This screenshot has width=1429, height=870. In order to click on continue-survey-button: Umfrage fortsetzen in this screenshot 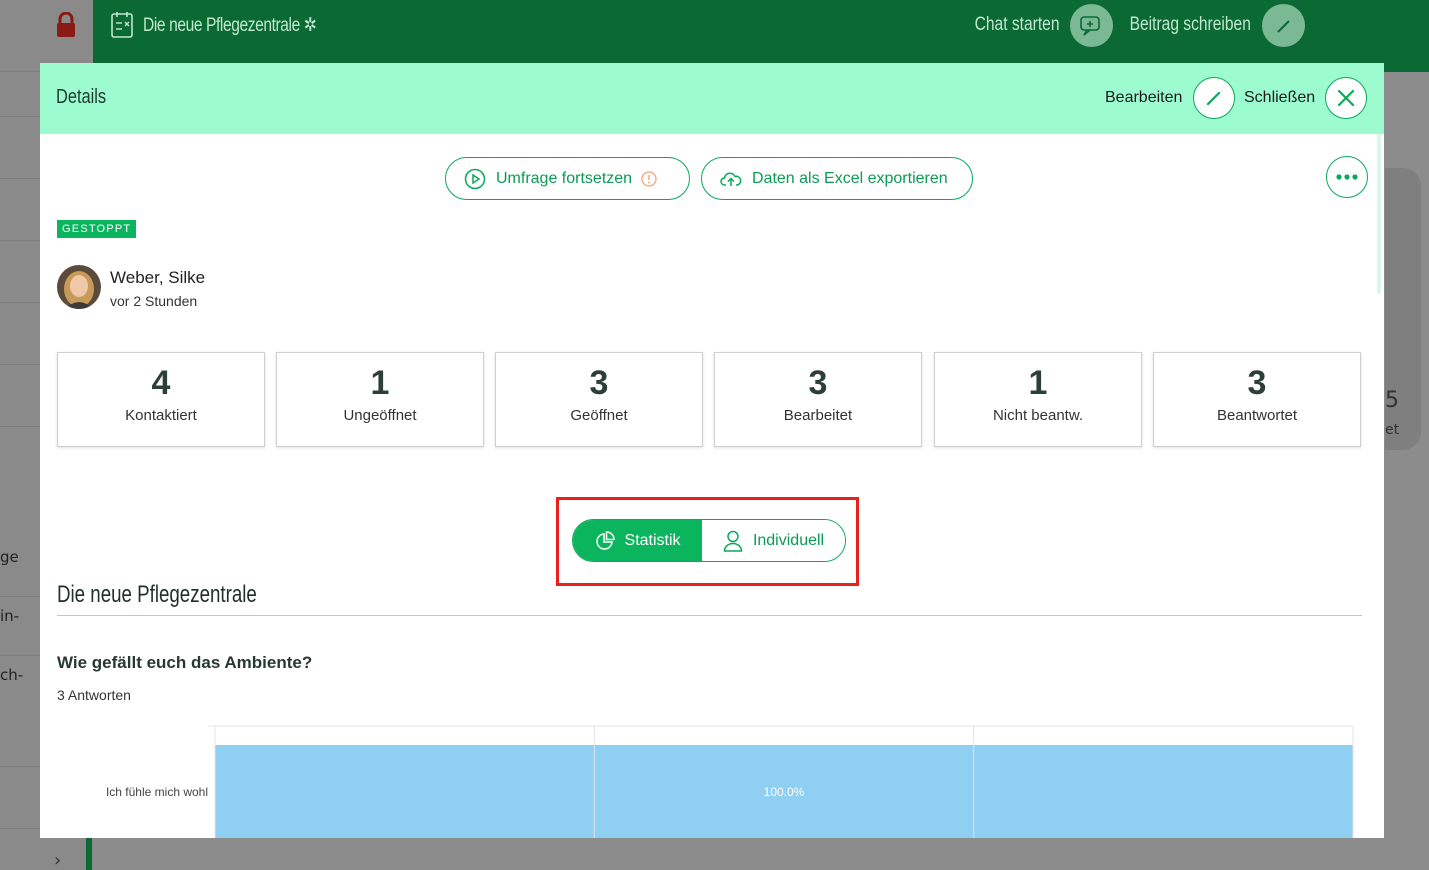, I will do `click(567, 178)`.